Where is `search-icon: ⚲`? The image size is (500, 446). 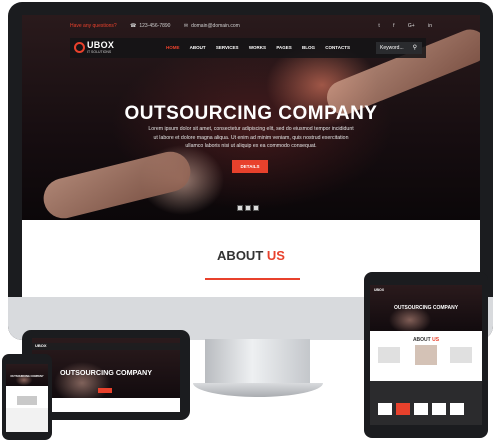
search-icon: ⚲ is located at coordinates (415, 47).